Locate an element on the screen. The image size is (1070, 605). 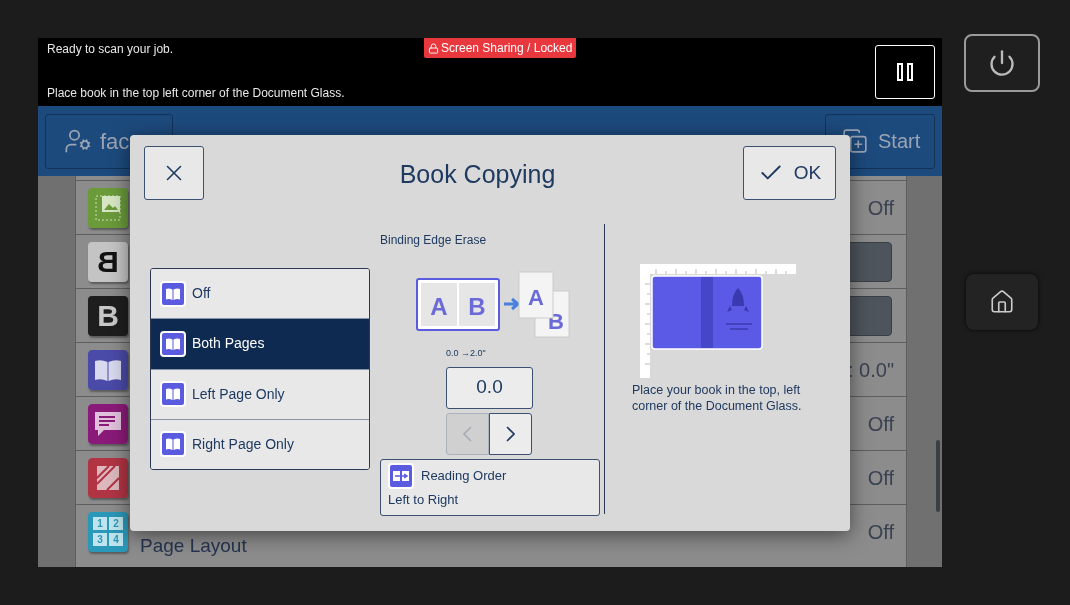
user-settings-icon is located at coordinates (78, 141).